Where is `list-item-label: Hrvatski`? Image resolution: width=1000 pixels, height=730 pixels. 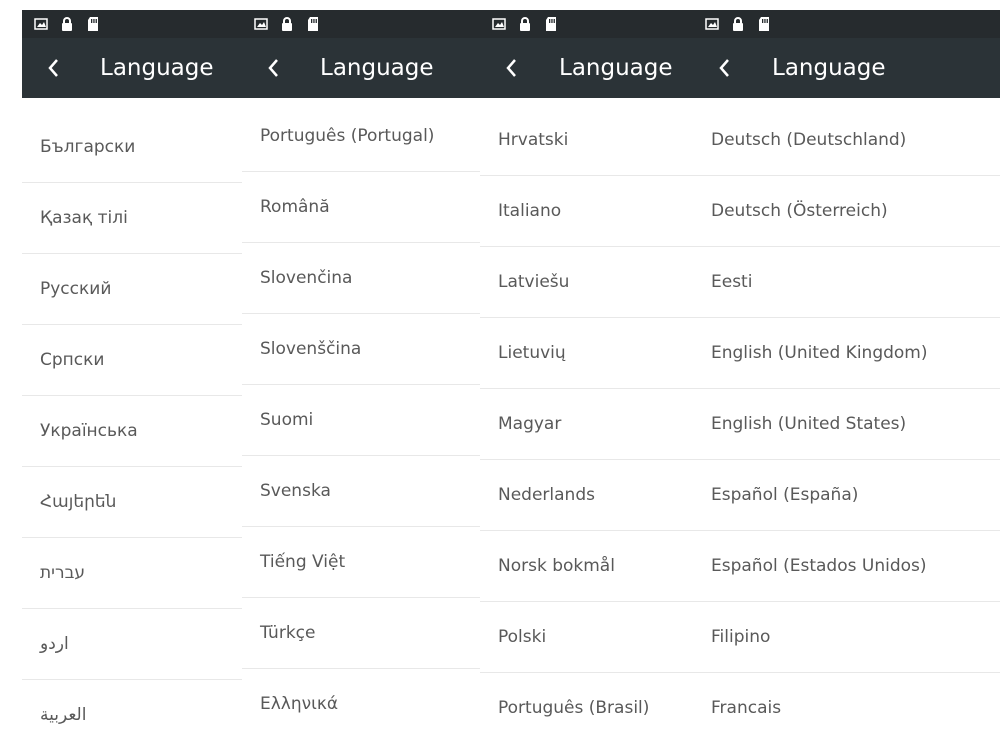 list-item-label: Hrvatski is located at coordinates (533, 140).